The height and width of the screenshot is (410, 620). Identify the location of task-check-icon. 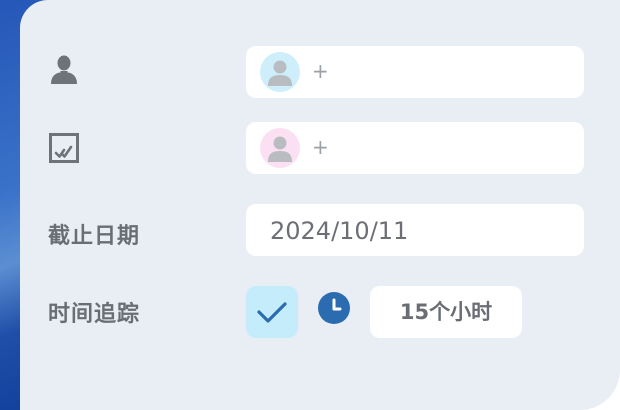
(64, 148).